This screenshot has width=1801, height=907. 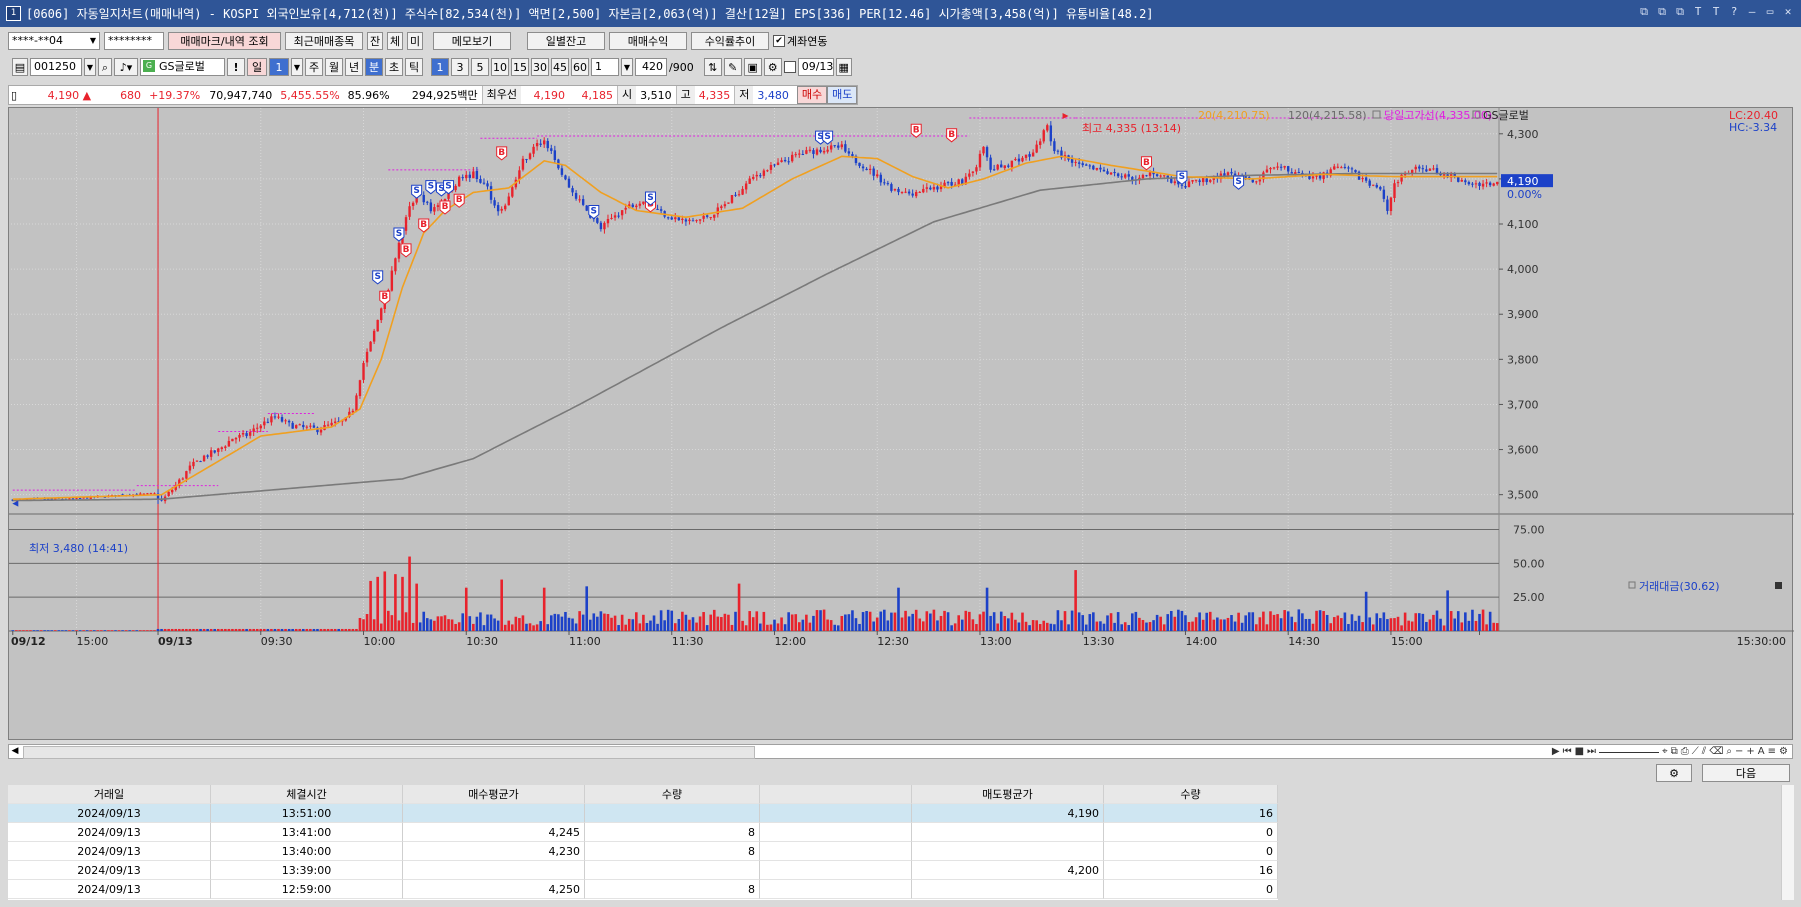 What do you see at coordinates (1567, 751) in the screenshot?
I see `rewind-icon: ⏮` at bounding box center [1567, 751].